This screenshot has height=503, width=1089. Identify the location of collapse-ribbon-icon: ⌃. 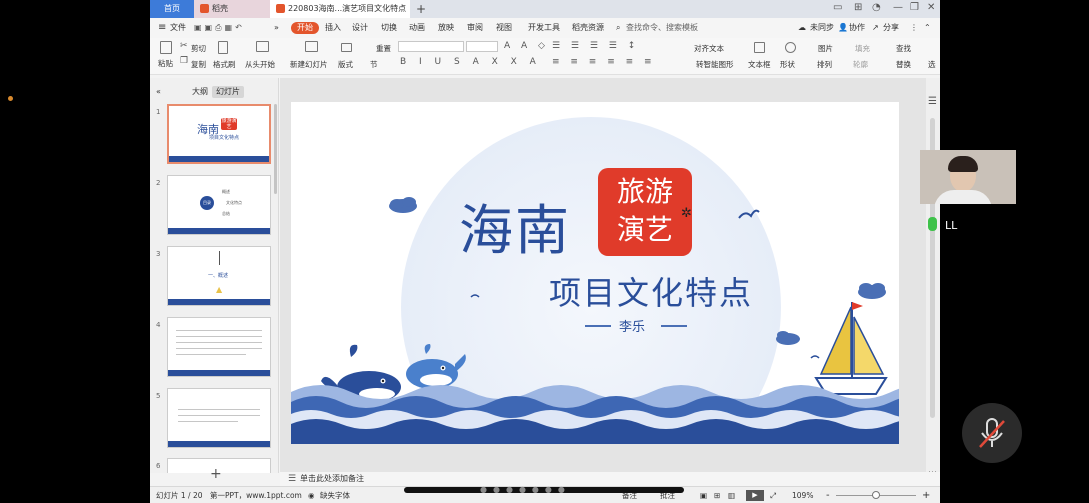
(927, 28).